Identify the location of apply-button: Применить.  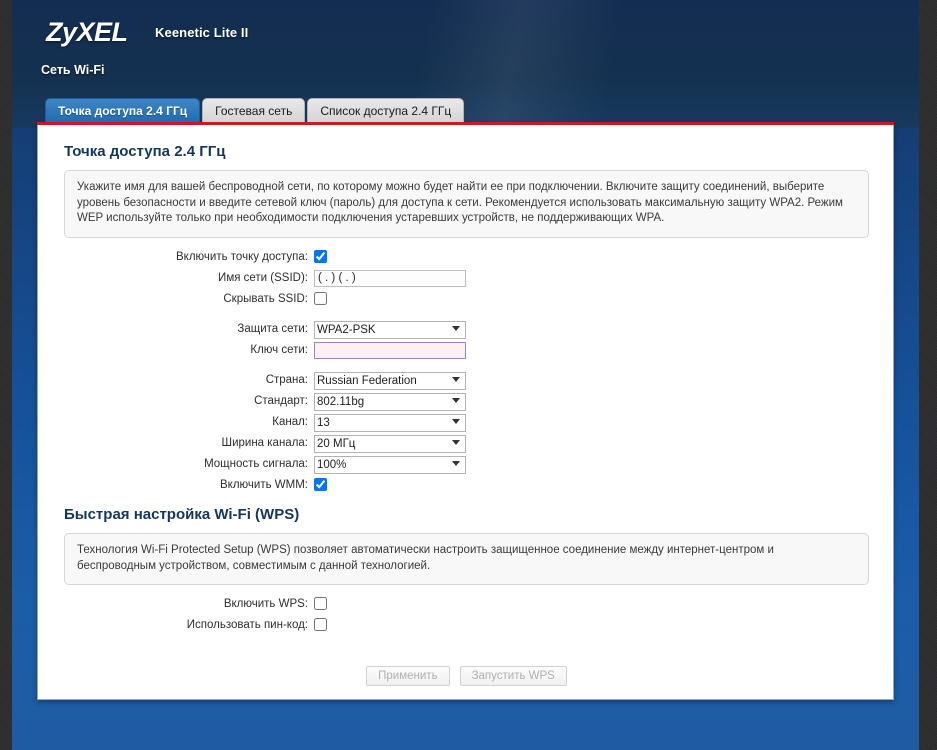
(408, 676).